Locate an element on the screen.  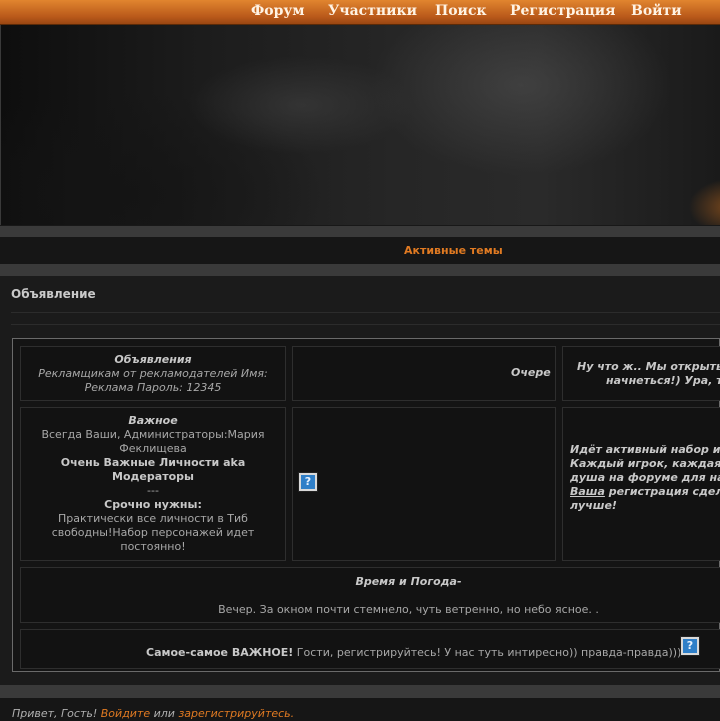
period-text: . is located at coordinates (292, 713).